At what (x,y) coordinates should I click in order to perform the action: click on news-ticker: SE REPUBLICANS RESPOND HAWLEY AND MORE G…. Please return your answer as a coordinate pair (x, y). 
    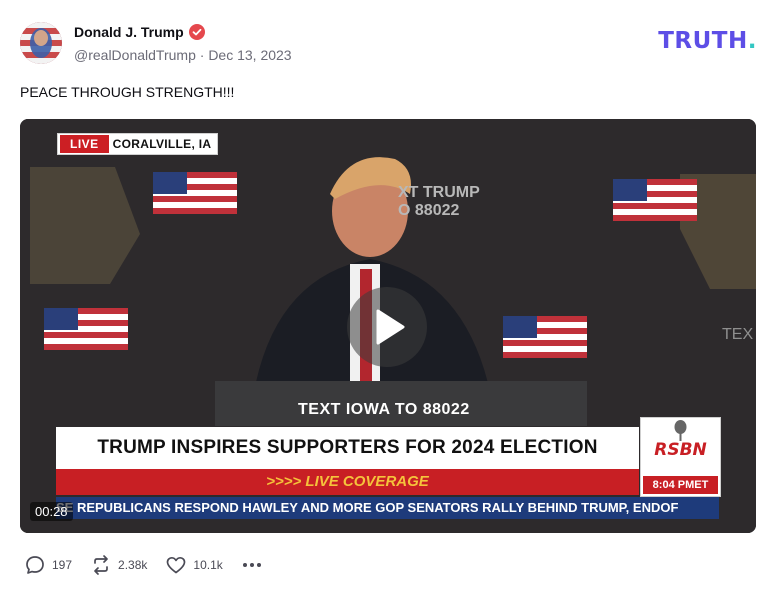
    Looking at the image, I should click on (387, 508).